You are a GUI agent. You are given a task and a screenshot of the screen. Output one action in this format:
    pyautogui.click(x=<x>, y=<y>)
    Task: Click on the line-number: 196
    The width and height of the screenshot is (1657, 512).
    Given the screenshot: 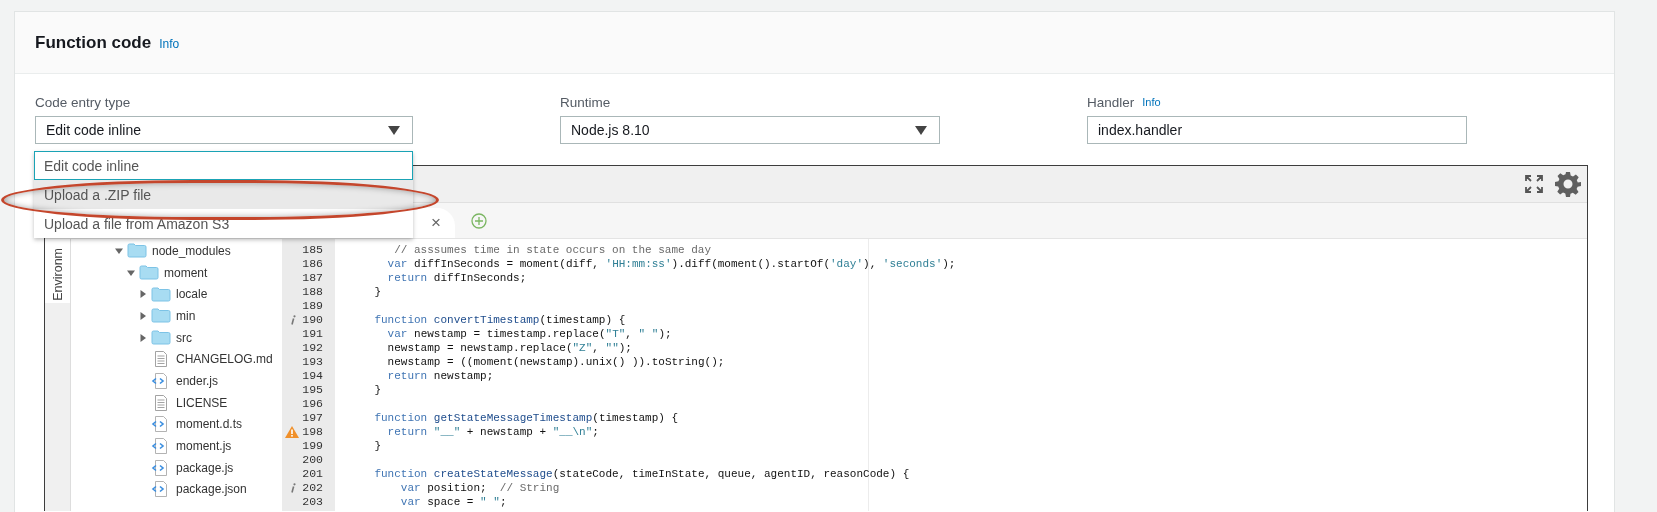 What is the action you would take?
    pyautogui.click(x=312, y=403)
    